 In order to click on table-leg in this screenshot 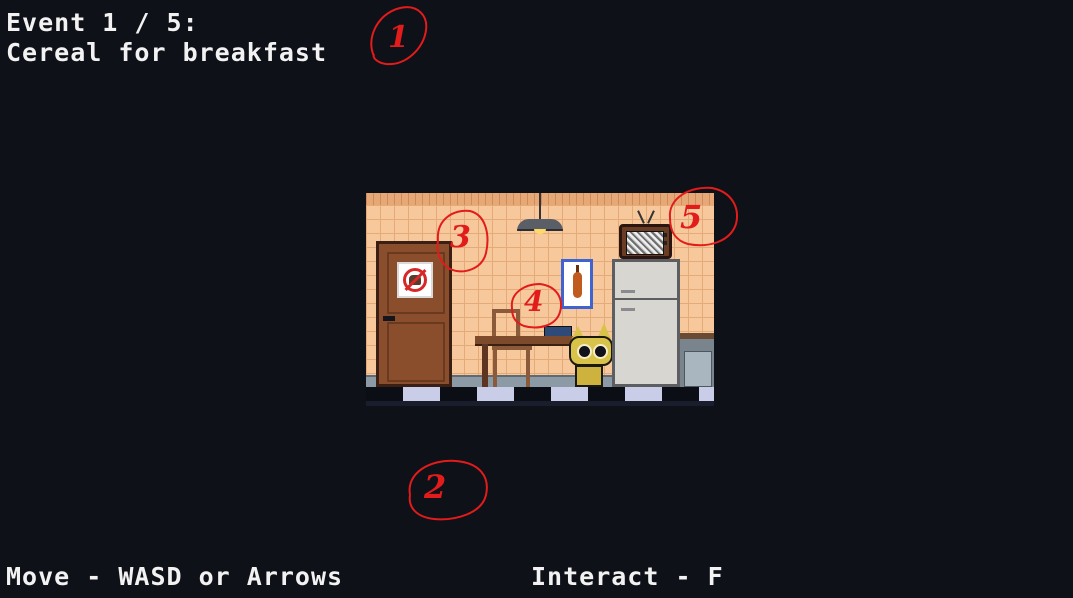, I will do `click(485, 365)`.